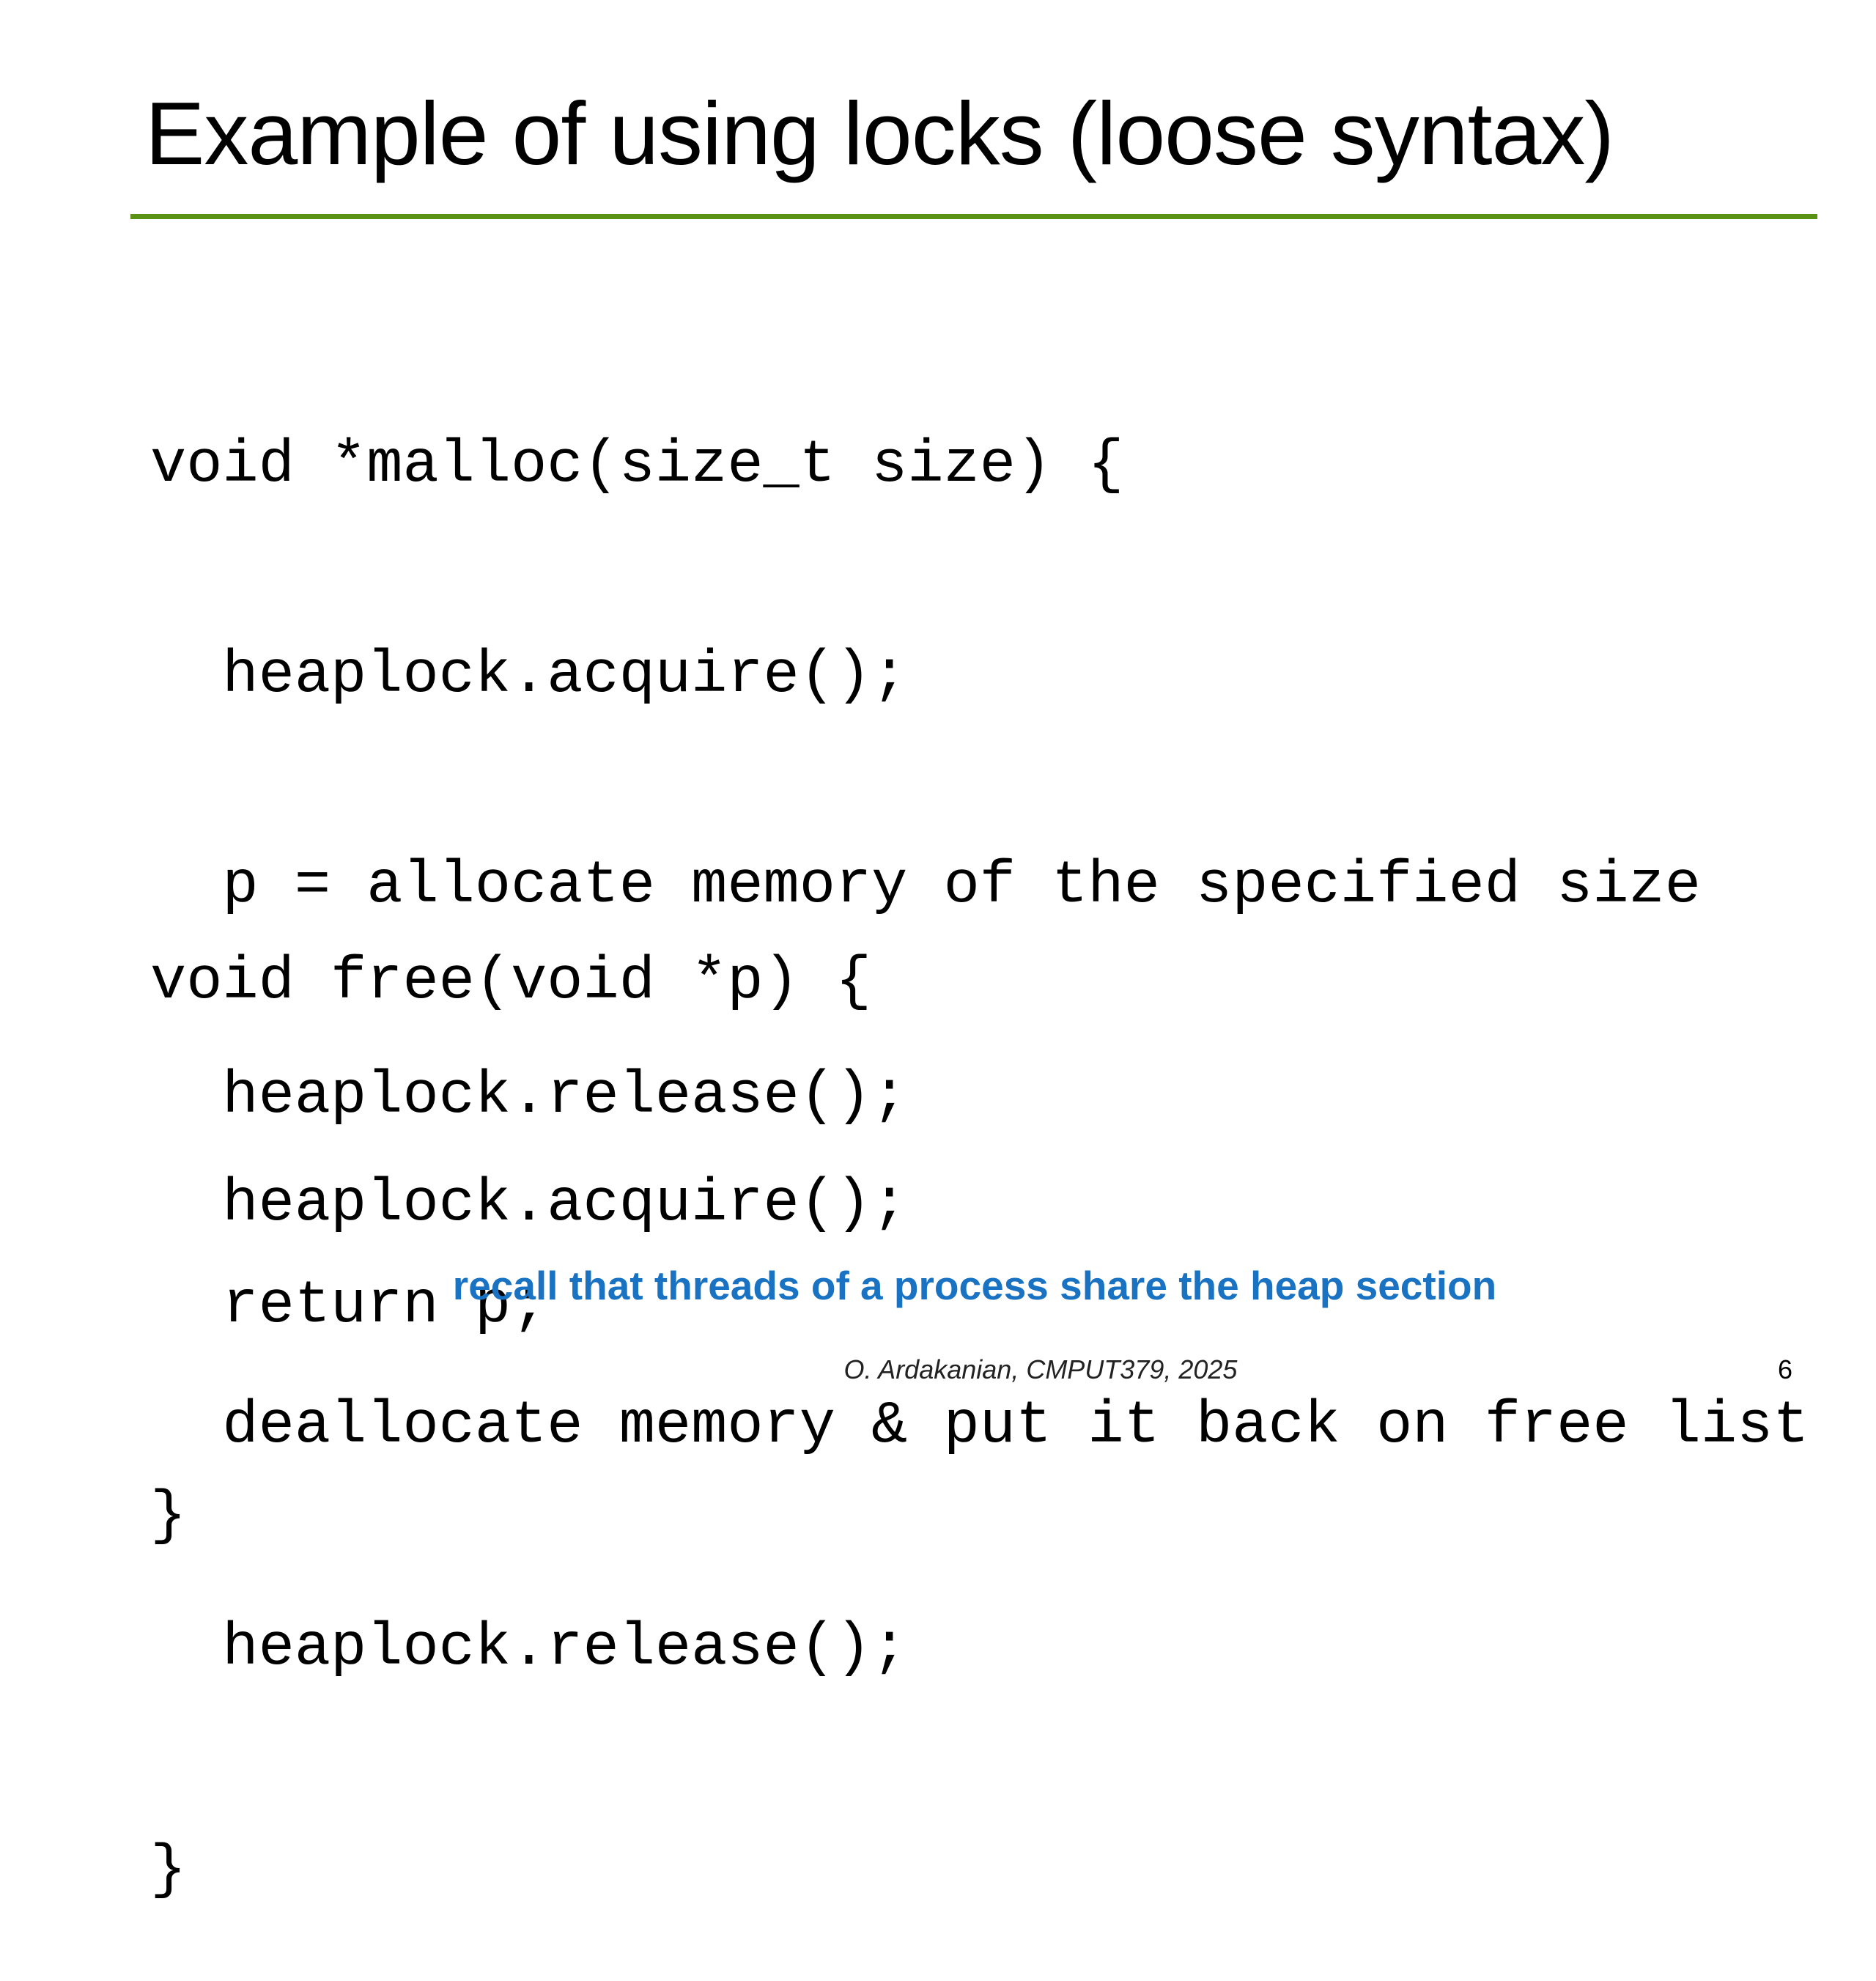  I want to click on page-number: 6, so click(1784, 1369).